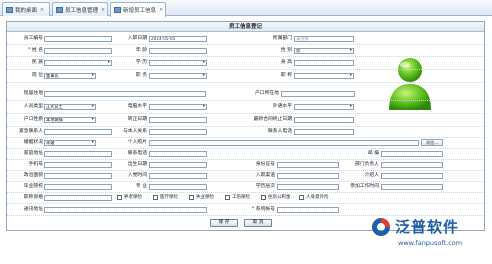  What do you see at coordinates (324, 107) in the screenshot?
I see `foreign-level-select` at bounding box center [324, 107].